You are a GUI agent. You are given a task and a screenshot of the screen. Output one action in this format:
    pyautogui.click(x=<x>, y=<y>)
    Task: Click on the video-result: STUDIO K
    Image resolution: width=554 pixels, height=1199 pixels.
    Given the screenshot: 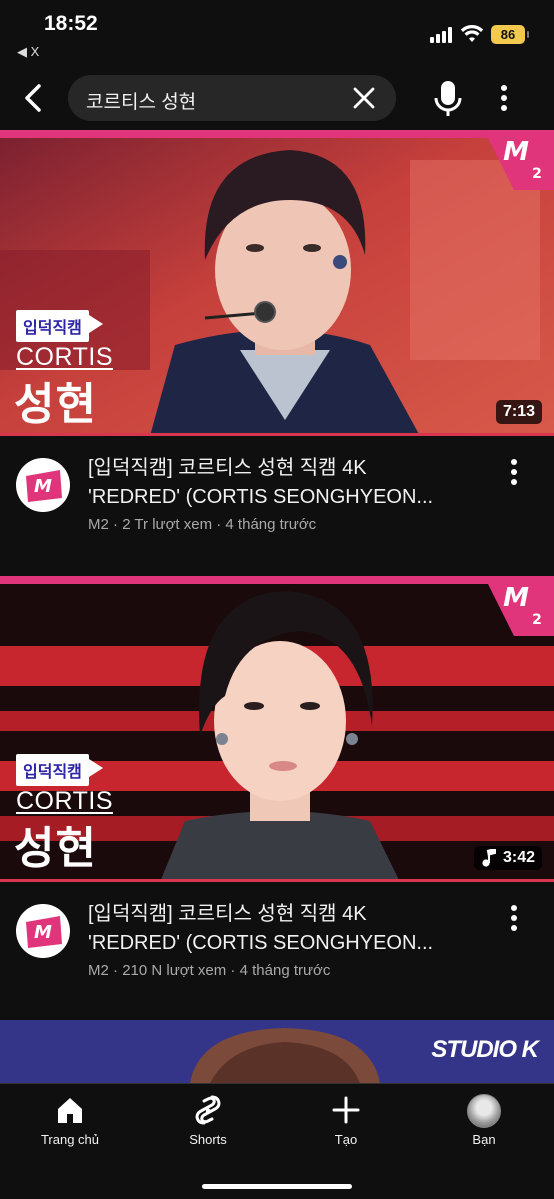 What is the action you would take?
    pyautogui.click(x=277, y=1051)
    